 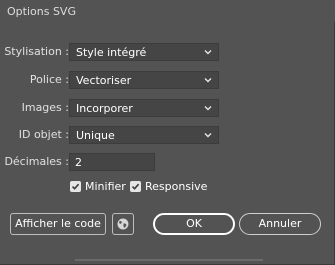 I want to click on show-code-button: Afficher le code, so click(x=58, y=224).